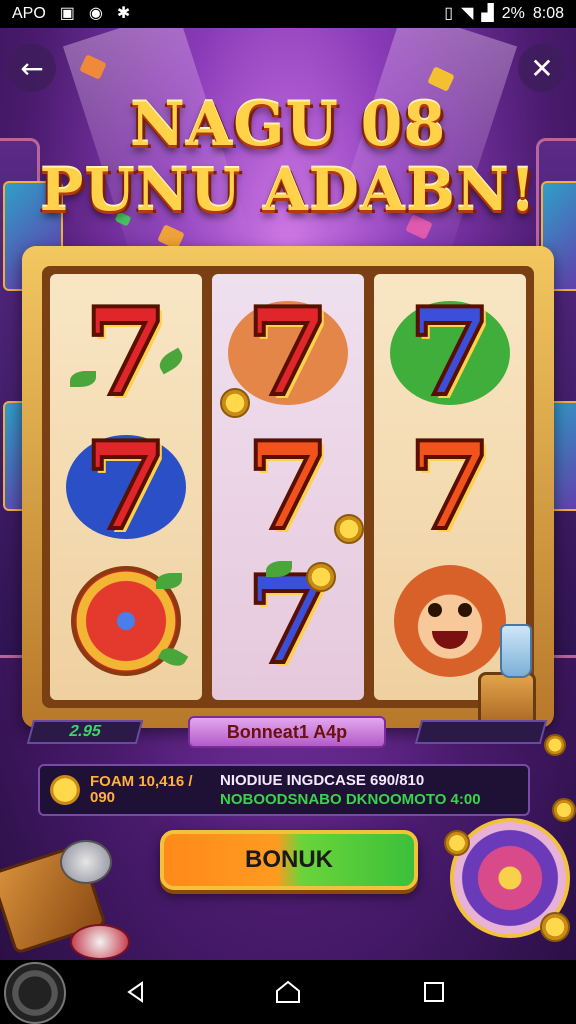 This screenshot has width=576, height=1024. I want to click on close-icon: ✕, so click(542, 68).